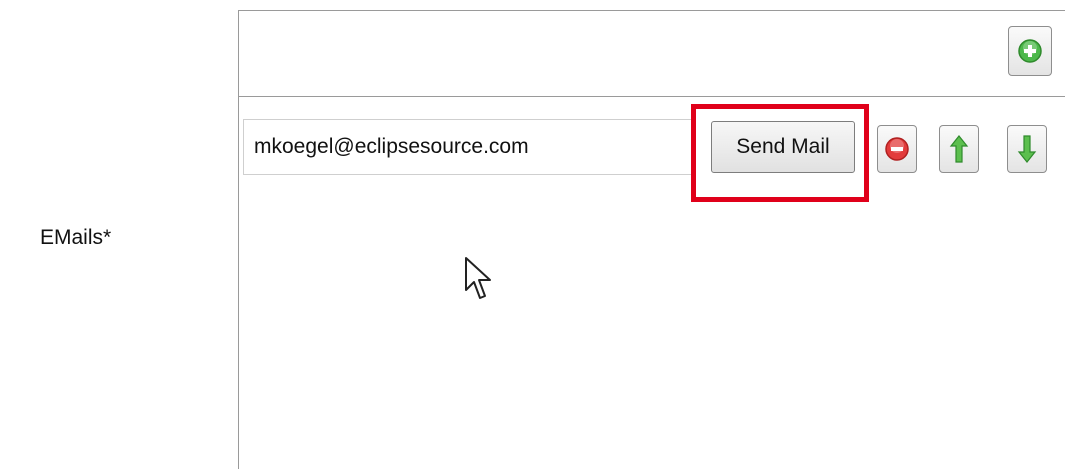 This screenshot has height=469, width=1065. What do you see at coordinates (783, 147) in the screenshot?
I see `send-mail-button: Send Mail` at bounding box center [783, 147].